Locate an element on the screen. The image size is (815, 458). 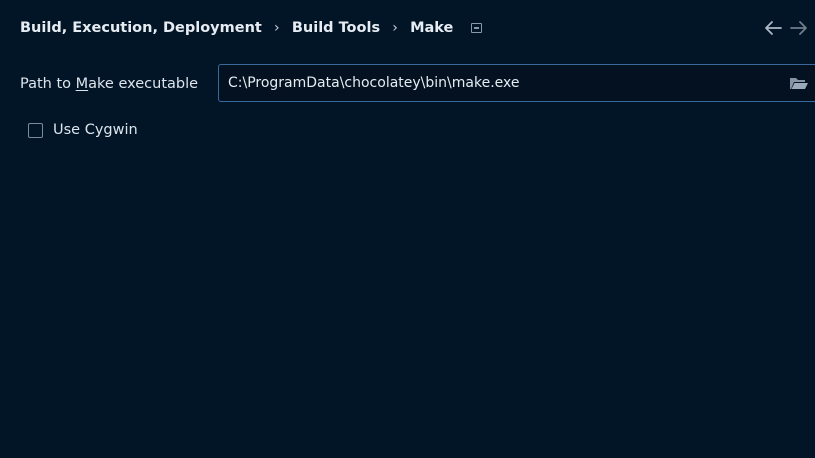
arrow-right-icon is located at coordinates (798, 28).